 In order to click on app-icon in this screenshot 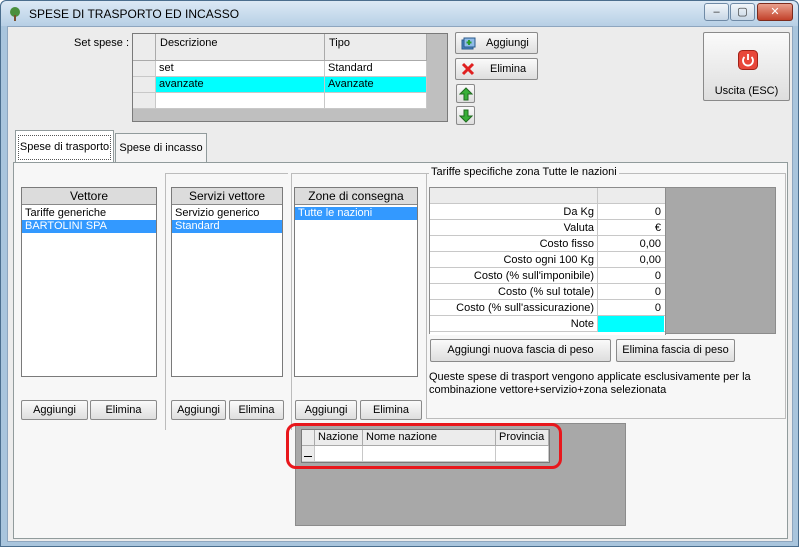, I will do `click(15, 14)`.